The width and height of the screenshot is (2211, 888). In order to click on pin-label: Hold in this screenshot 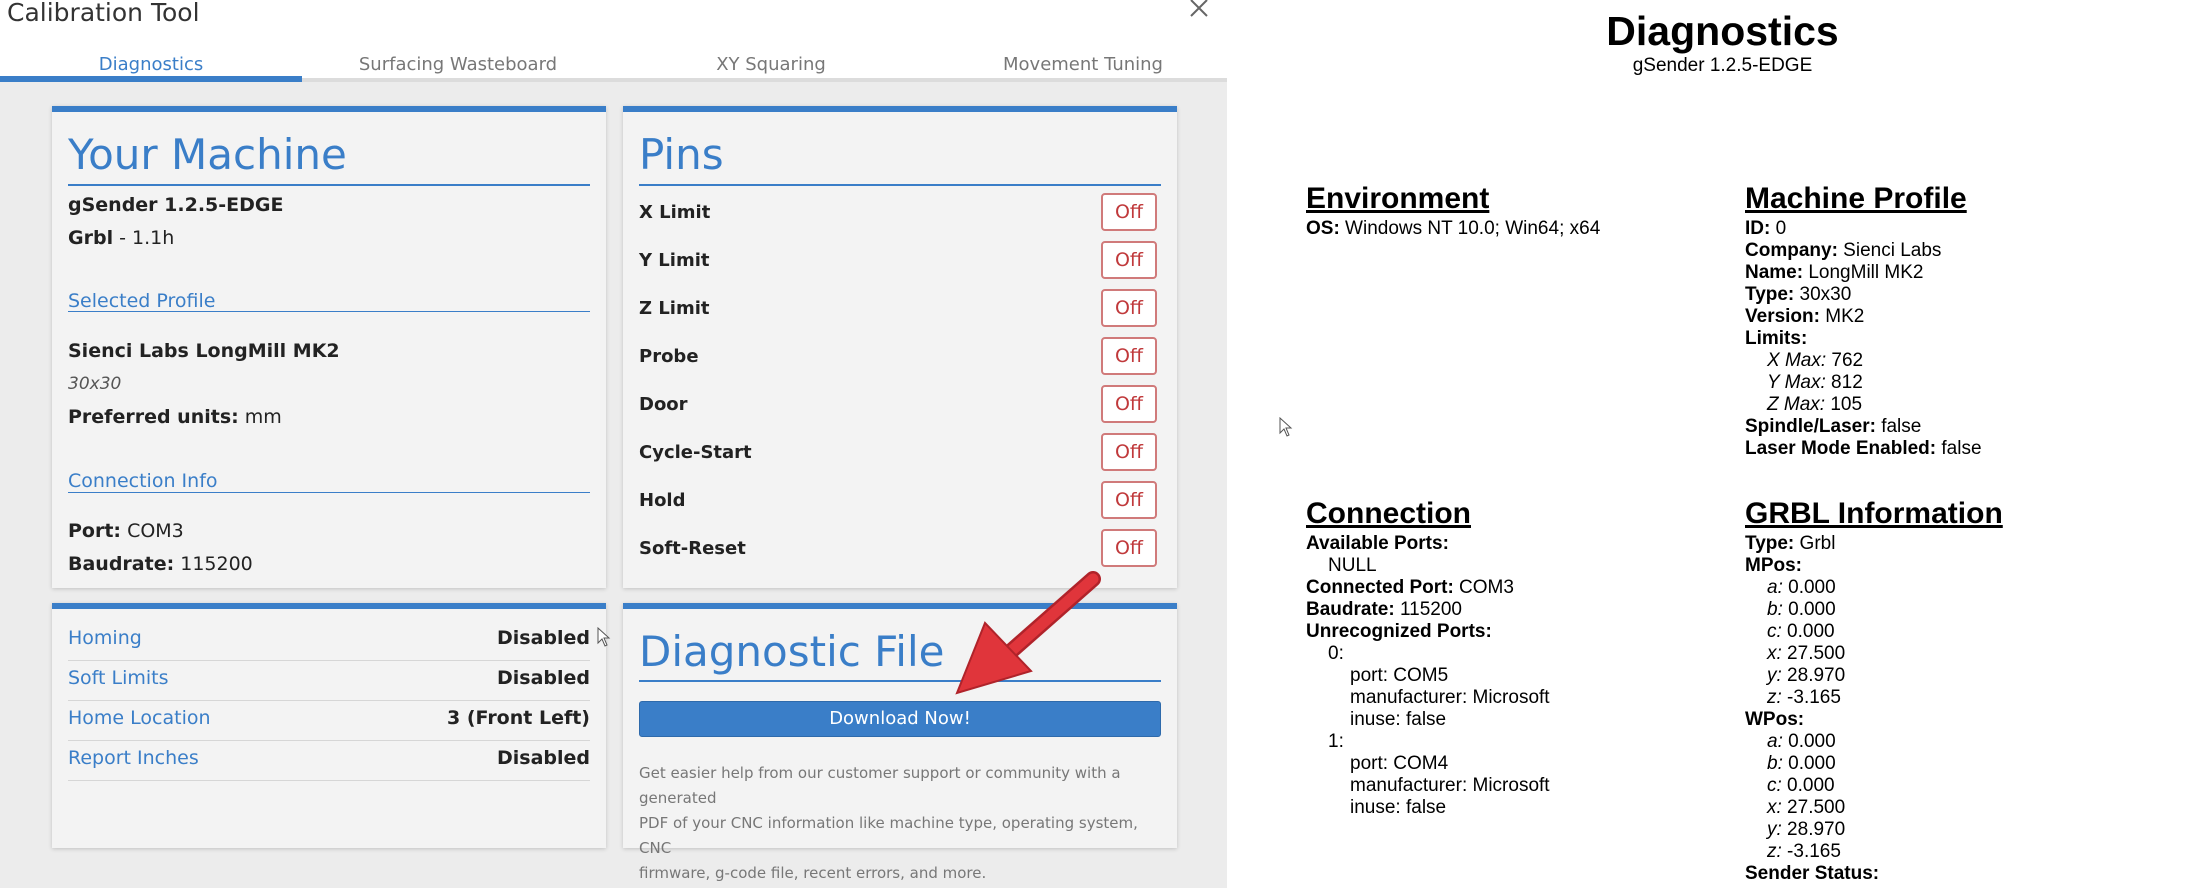, I will do `click(662, 500)`.